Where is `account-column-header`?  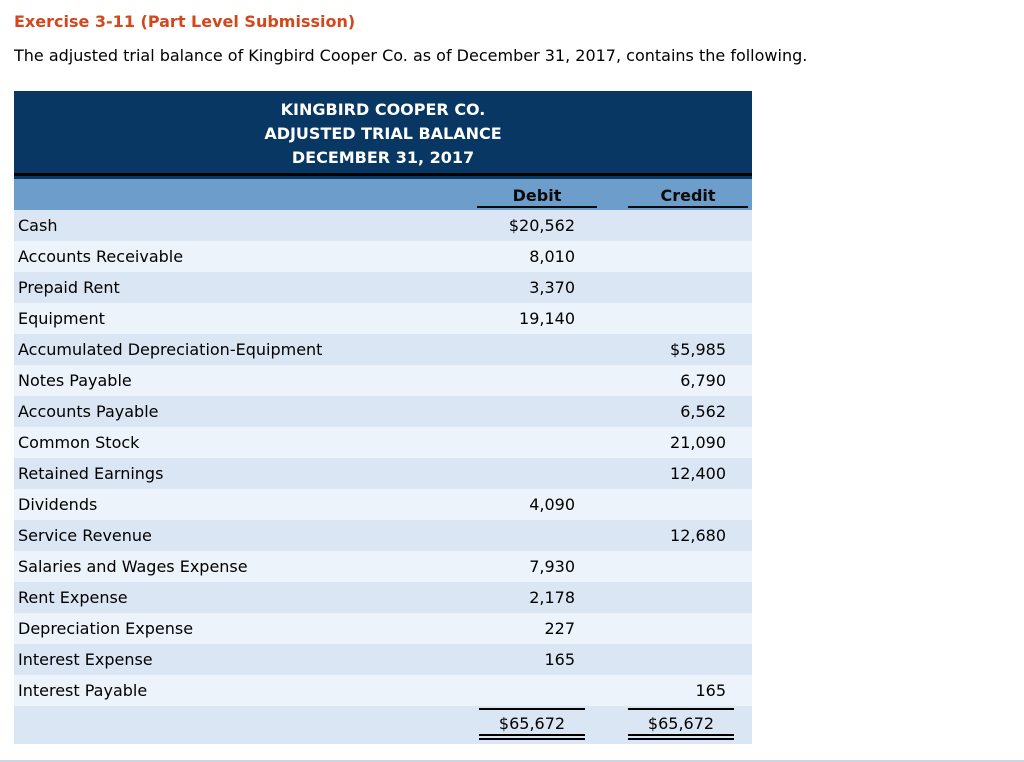
account-column-header is located at coordinates (239, 194).